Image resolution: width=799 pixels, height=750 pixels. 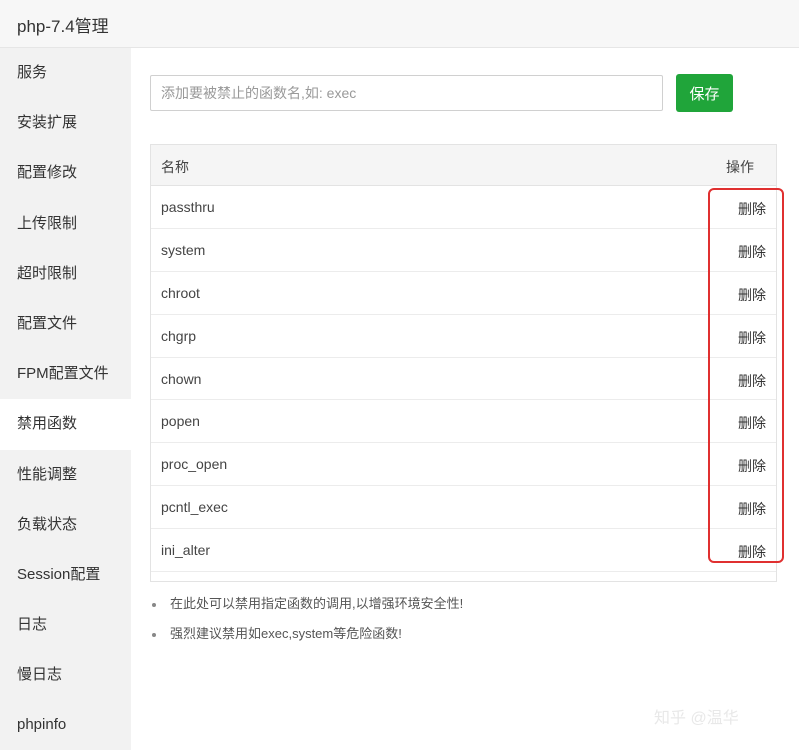 What do you see at coordinates (63, 26) in the screenshot?
I see `window-title: php-7.4管理` at bounding box center [63, 26].